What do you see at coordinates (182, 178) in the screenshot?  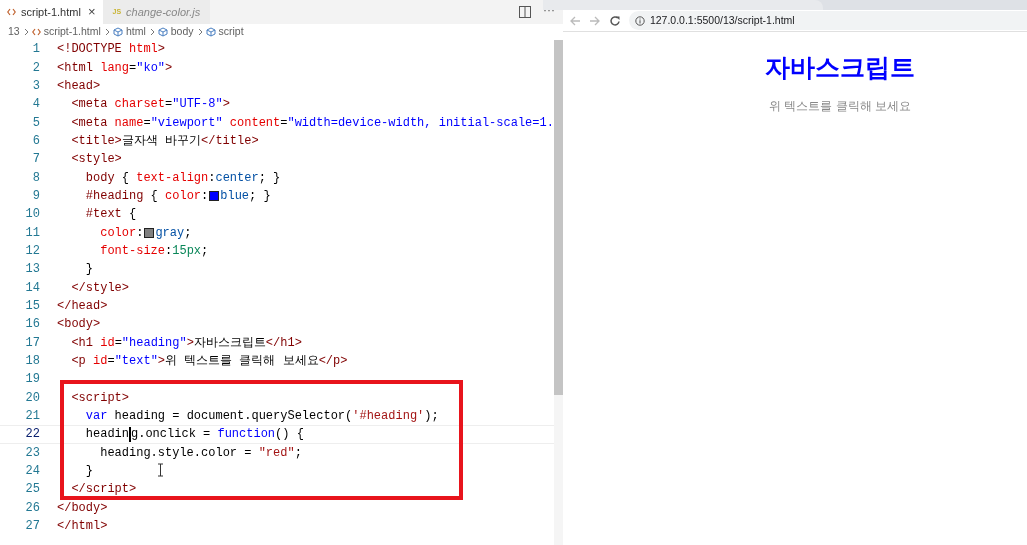 I see `code-line: body { text-align:center; }` at bounding box center [182, 178].